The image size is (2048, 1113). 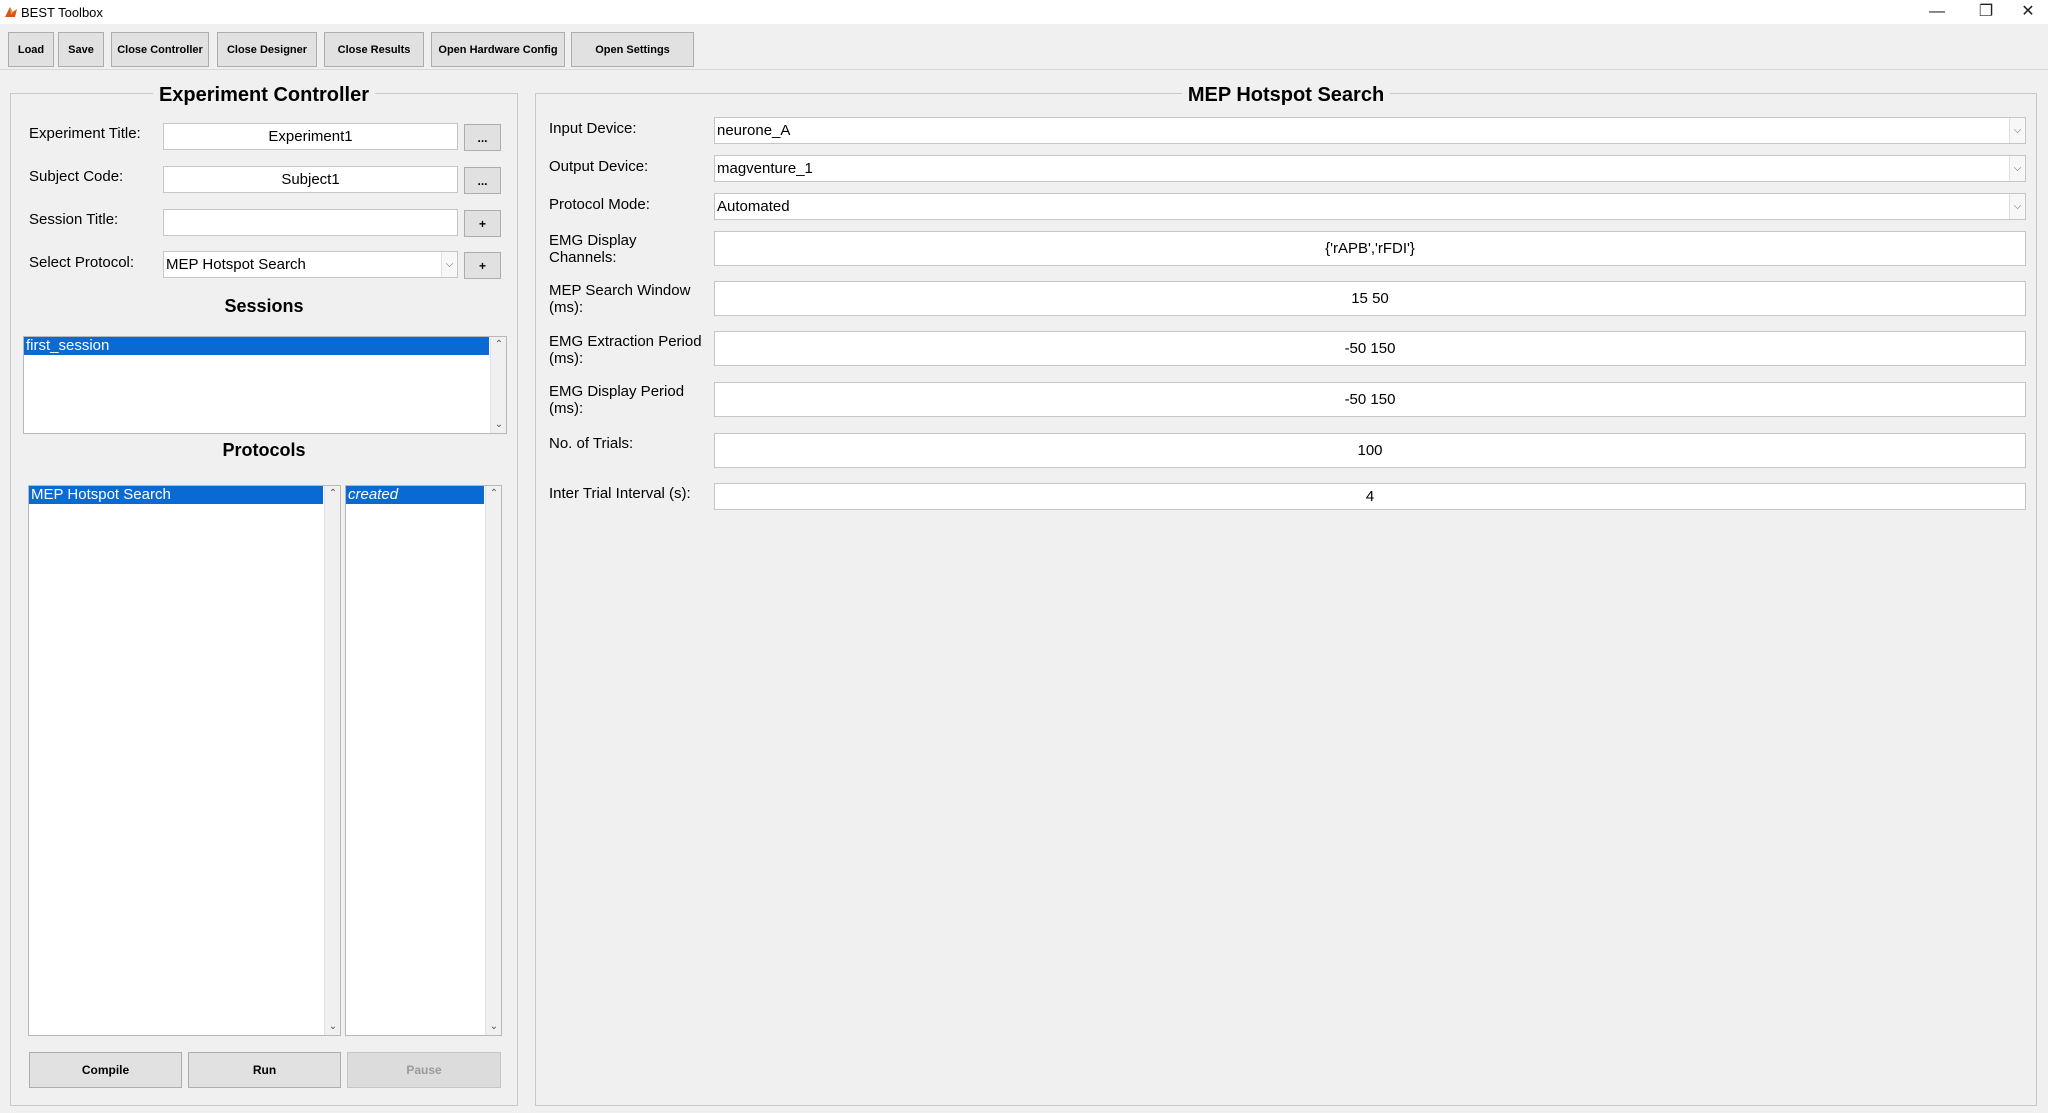 I want to click on emg-display-period-label-line2: (ms):, so click(x=566, y=408).